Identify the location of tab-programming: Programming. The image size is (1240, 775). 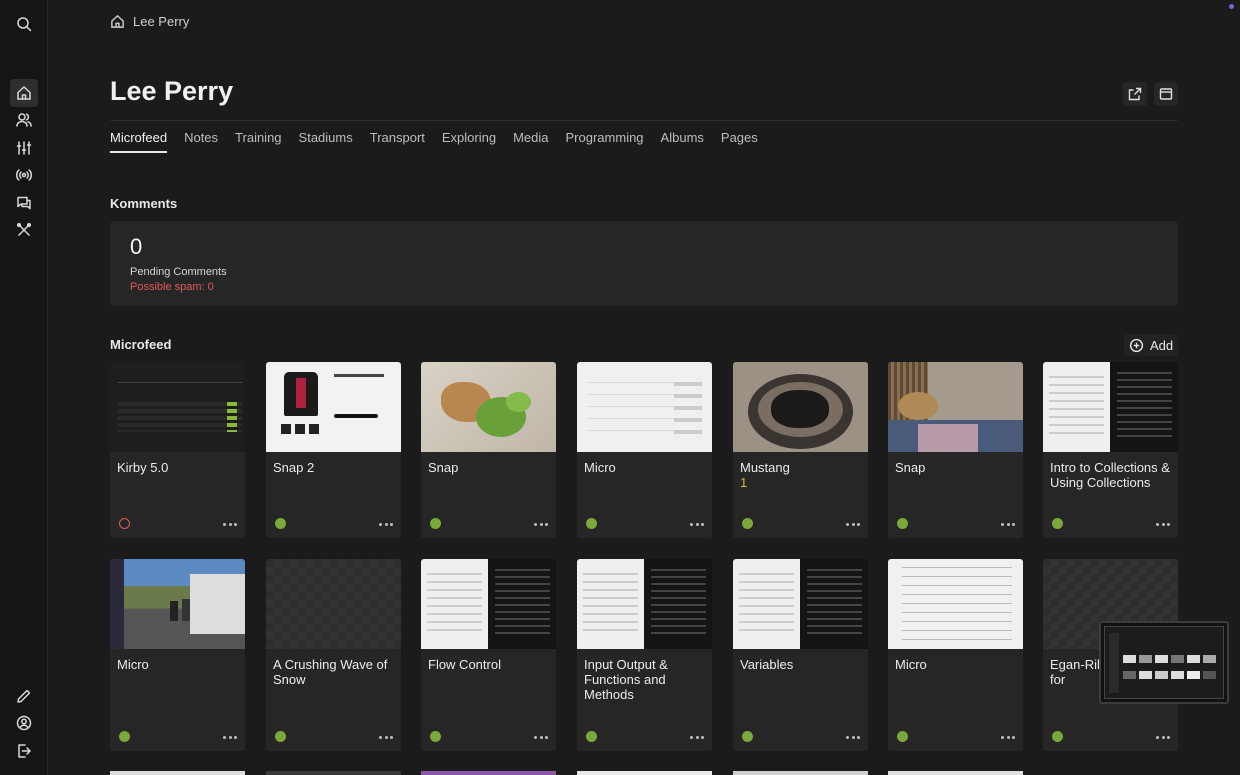
(605, 137).